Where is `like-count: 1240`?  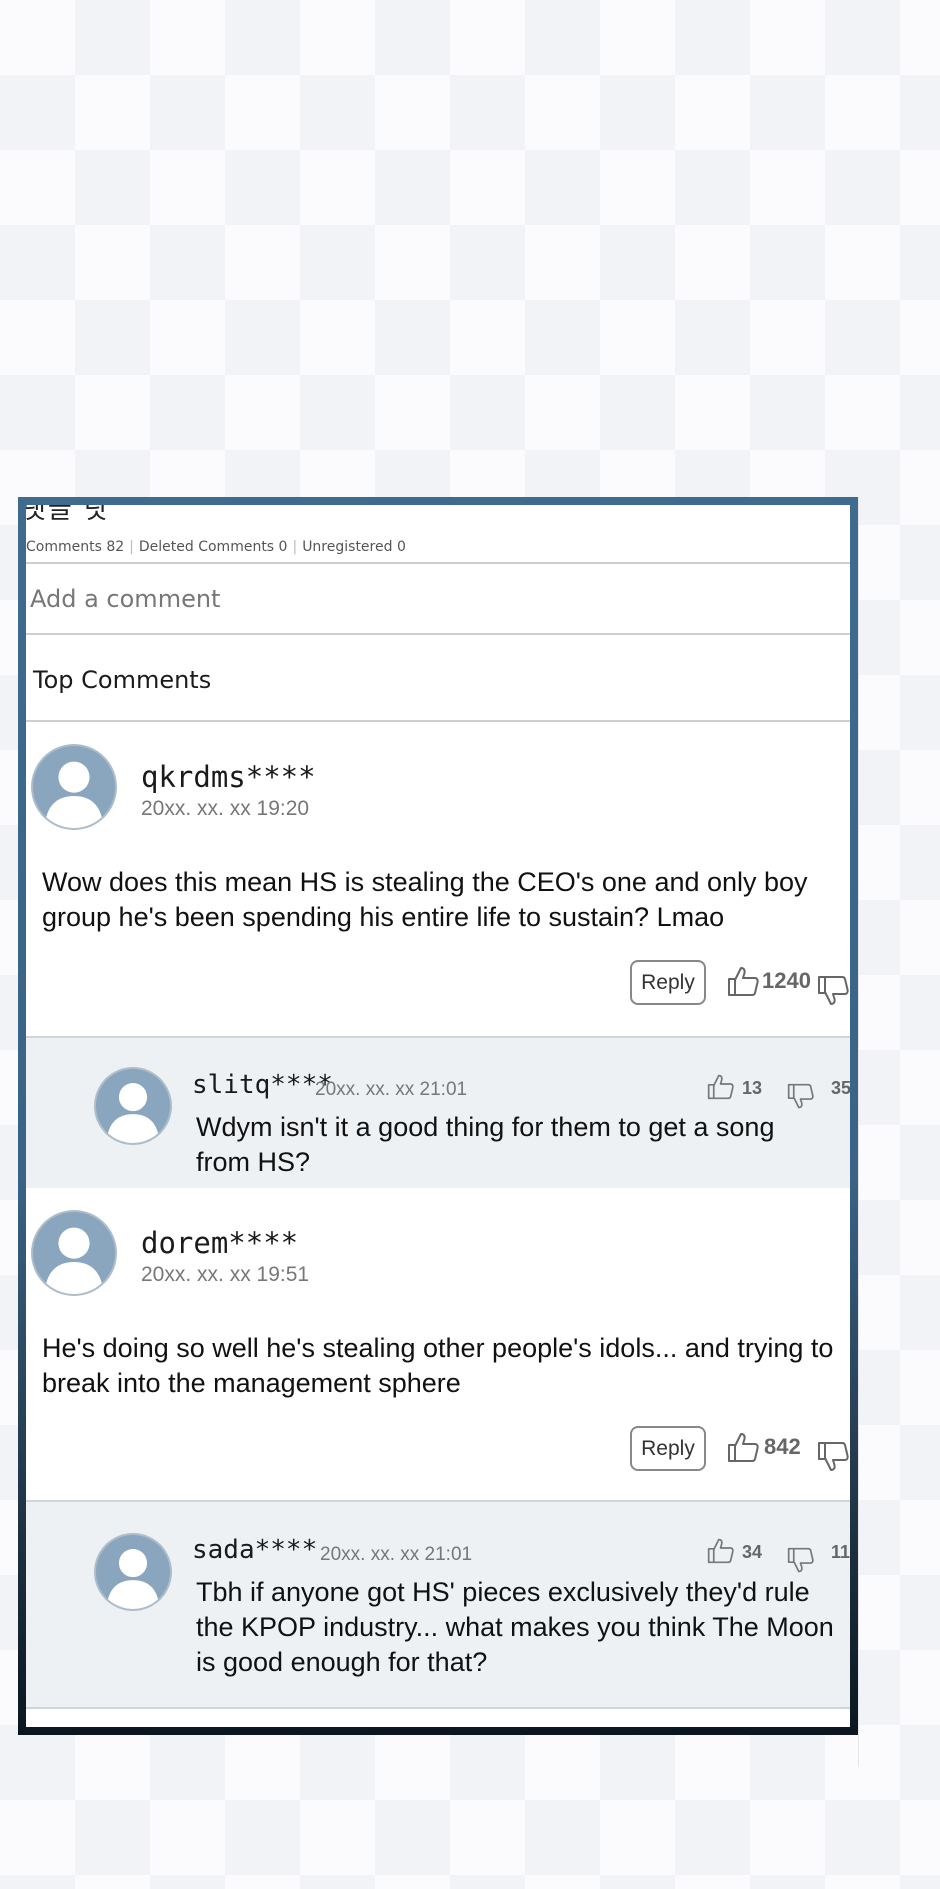
like-count: 1240 is located at coordinates (786, 980).